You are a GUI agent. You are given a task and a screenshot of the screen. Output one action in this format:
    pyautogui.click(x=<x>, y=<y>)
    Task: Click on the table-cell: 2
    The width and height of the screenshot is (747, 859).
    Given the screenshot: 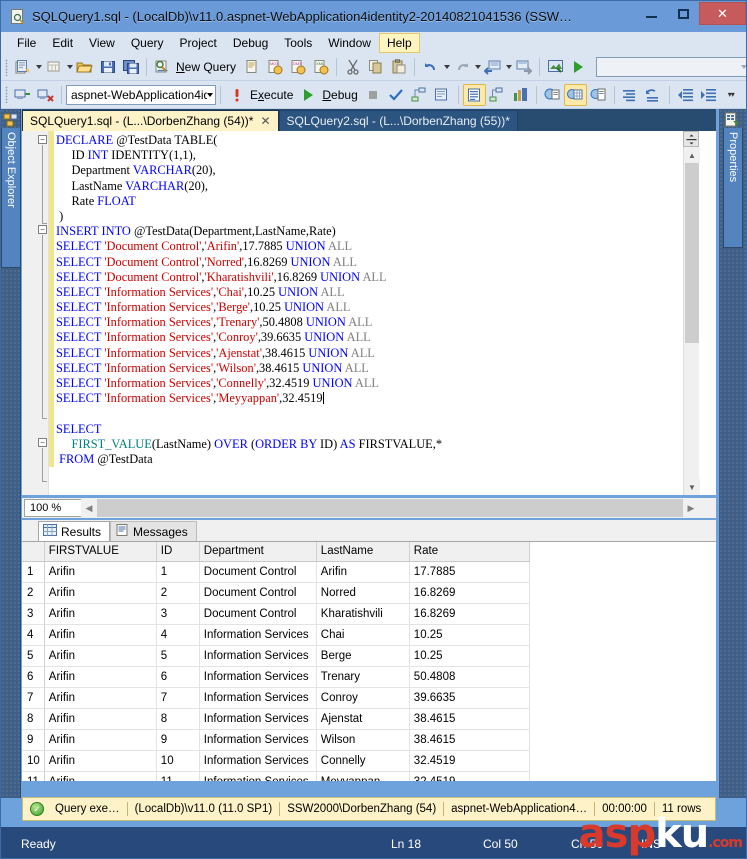 What is the action you would take?
    pyautogui.click(x=178, y=593)
    